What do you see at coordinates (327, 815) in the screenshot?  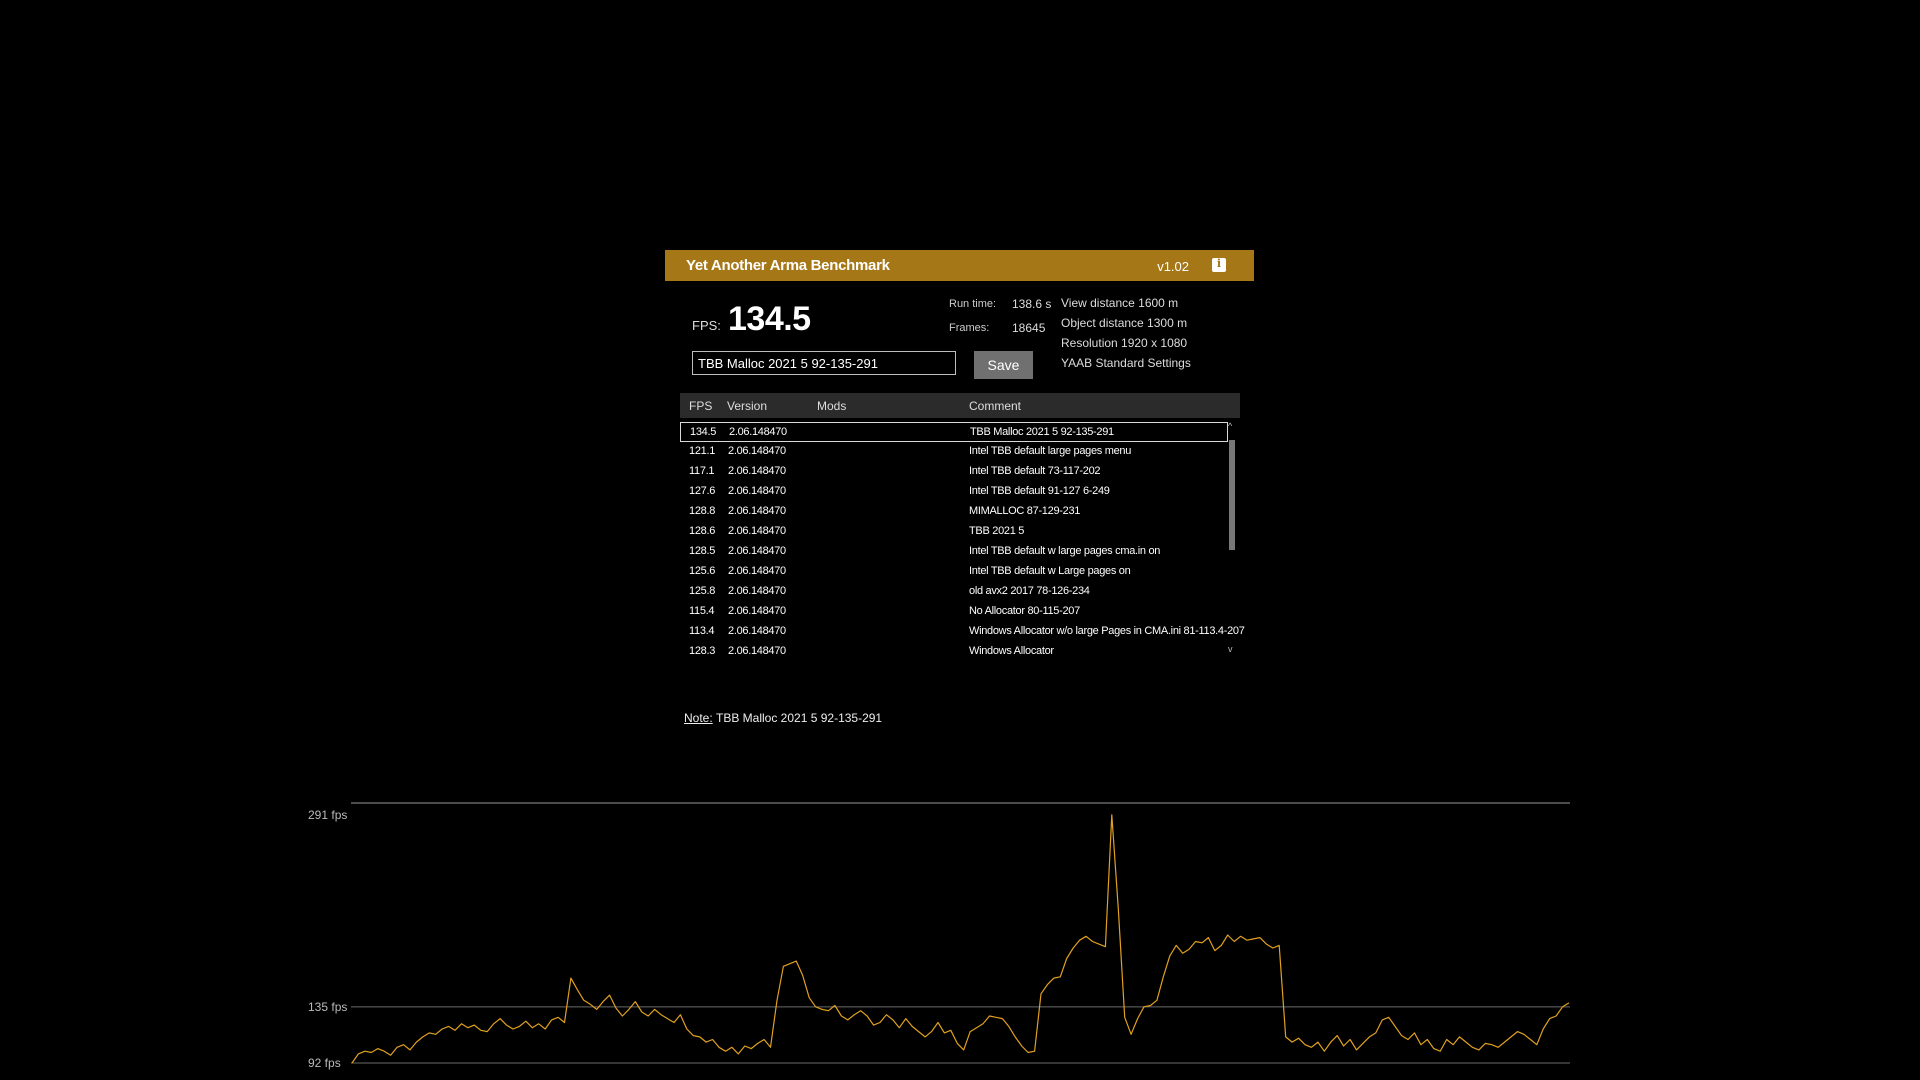 I see `y-tick-label: 291 fps` at bounding box center [327, 815].